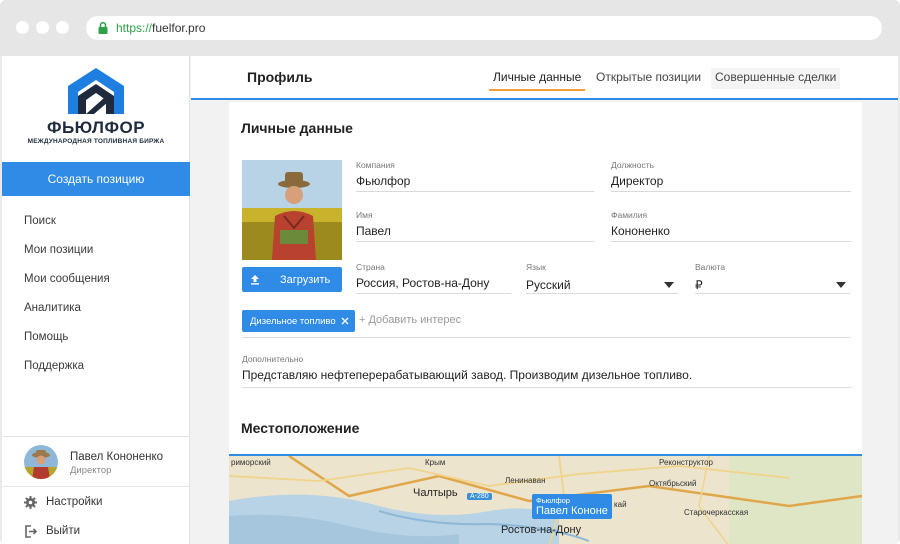 This screenshot has width=900, height=544. I want to click on gear-icon, so click(30, 502).